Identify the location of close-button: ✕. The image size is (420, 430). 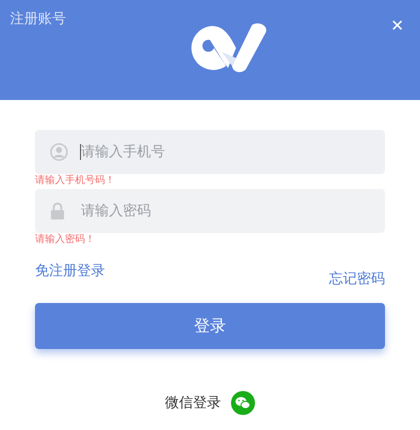
(397, 25).